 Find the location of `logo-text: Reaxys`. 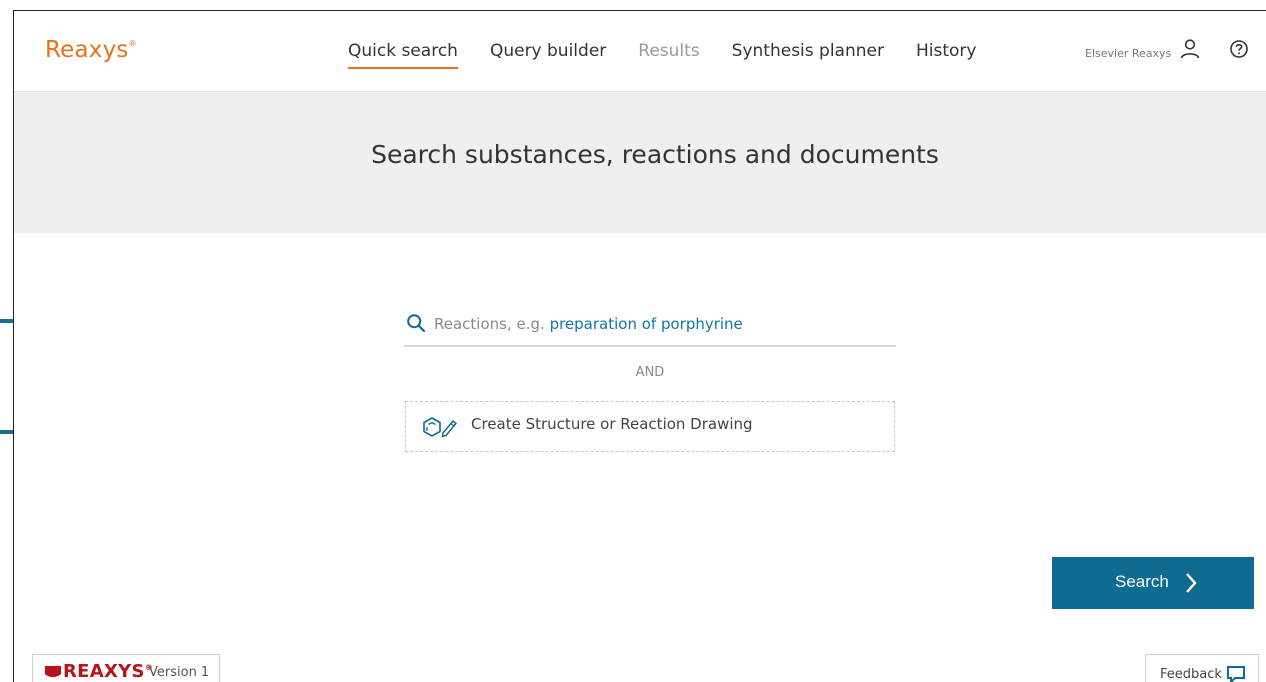

logo-text: Reaxys is located at coordinates (87, 50).